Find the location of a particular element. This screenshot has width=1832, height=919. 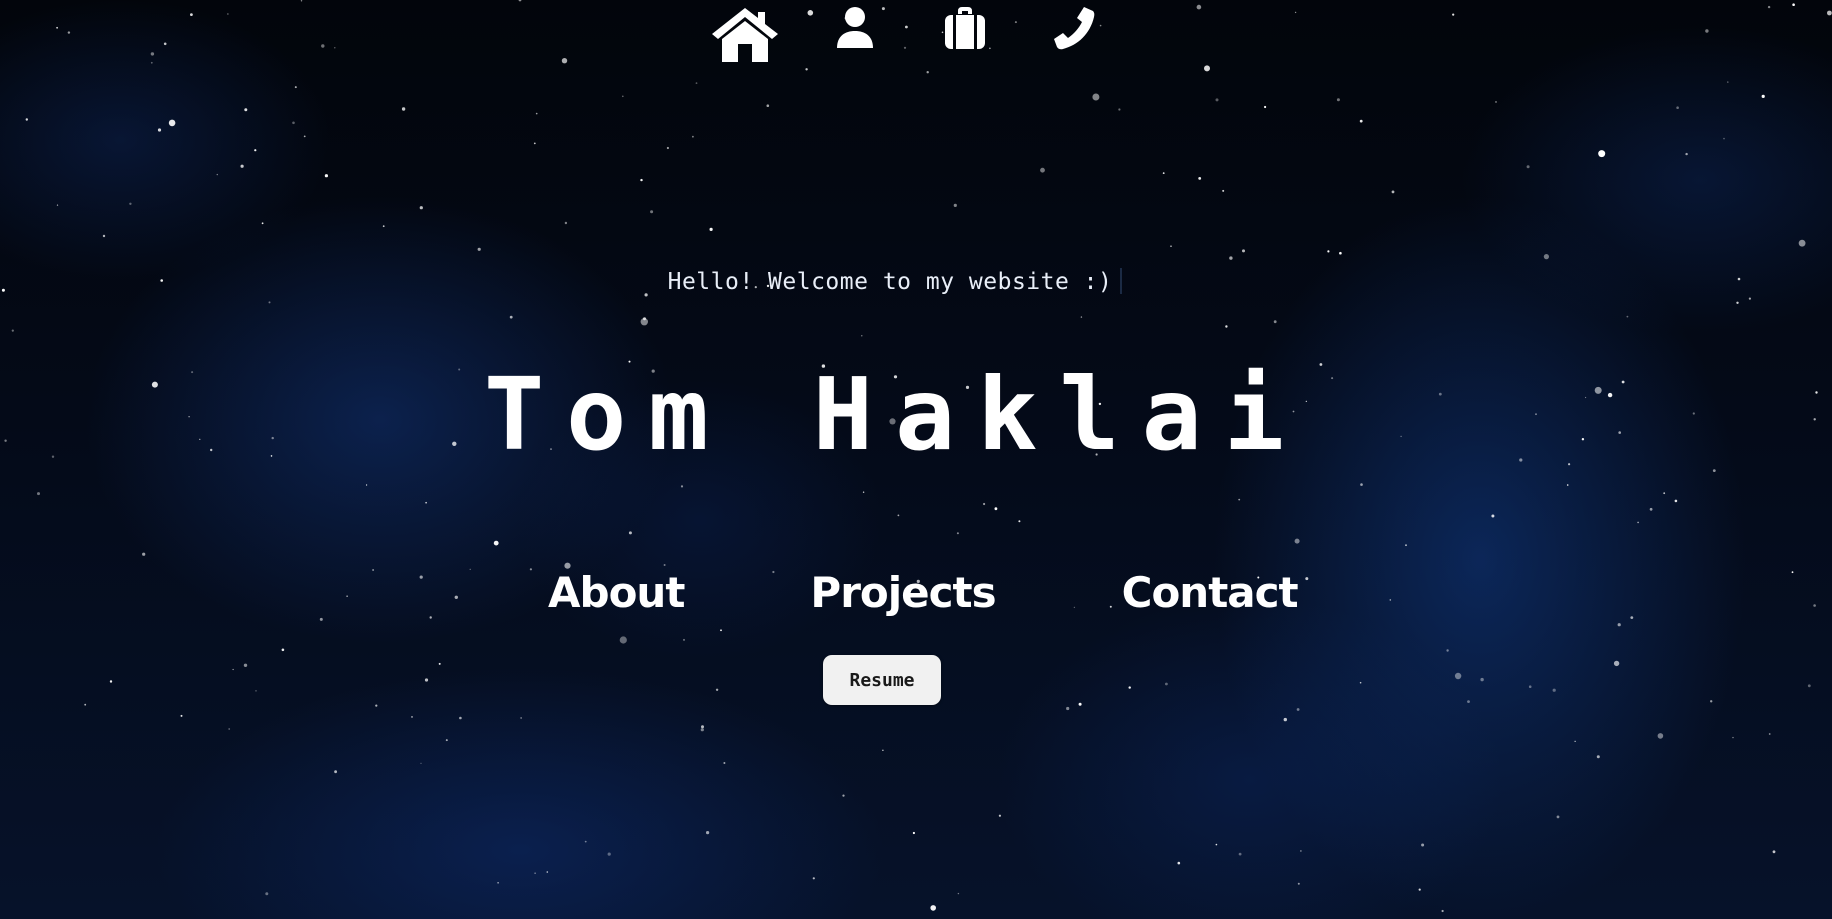

page-title: Tom Haklai is located at coordinates (895, 414).